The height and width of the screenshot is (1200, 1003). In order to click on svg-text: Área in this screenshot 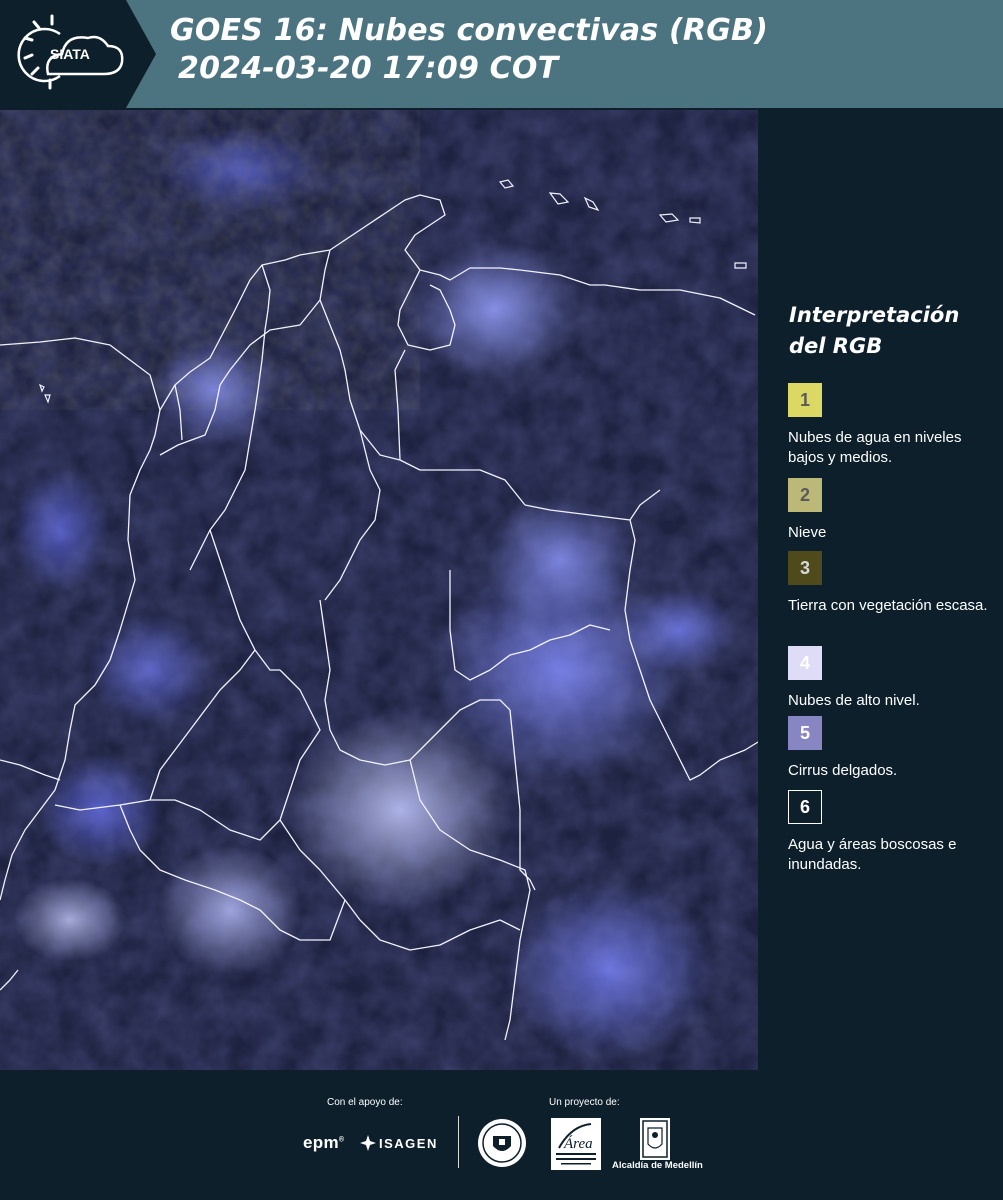, I will do `click(578, 1143)`.